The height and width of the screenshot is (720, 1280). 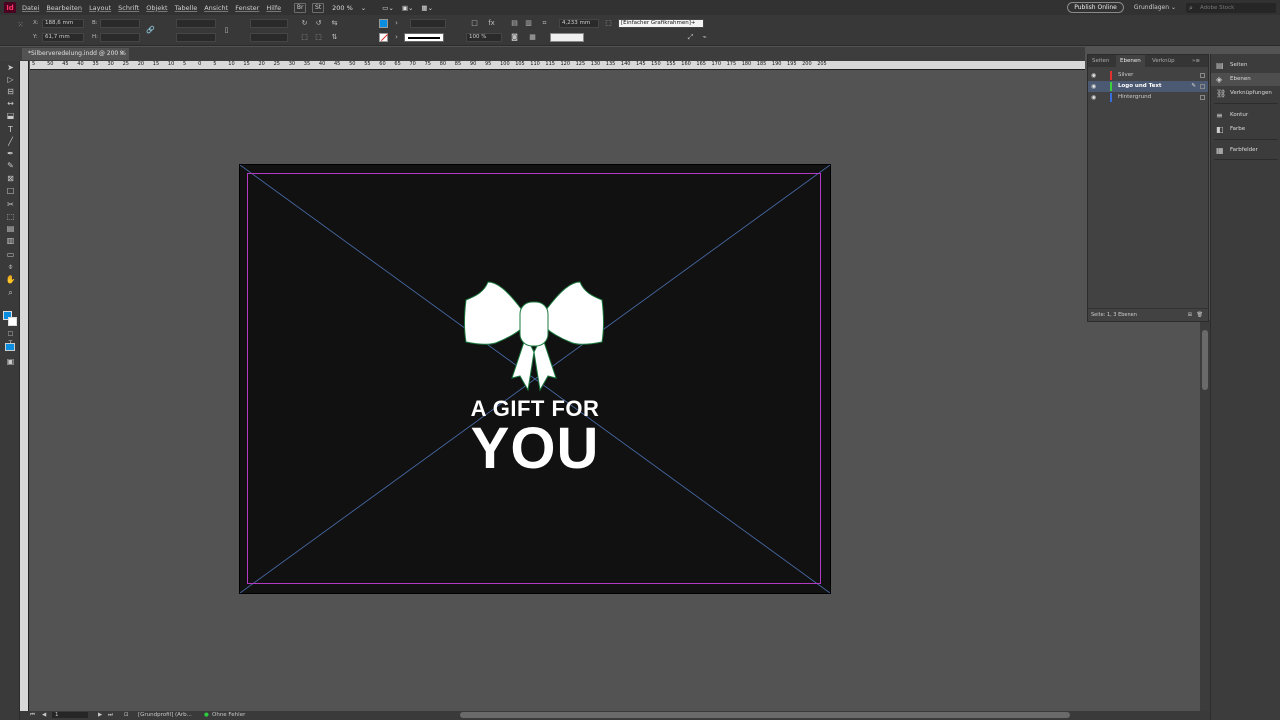 What do you see at coordinates (10, 179) in the screenshot?
I see `rectangle-frame-tool-icon: ⊠` at bounding box center [10, 179].